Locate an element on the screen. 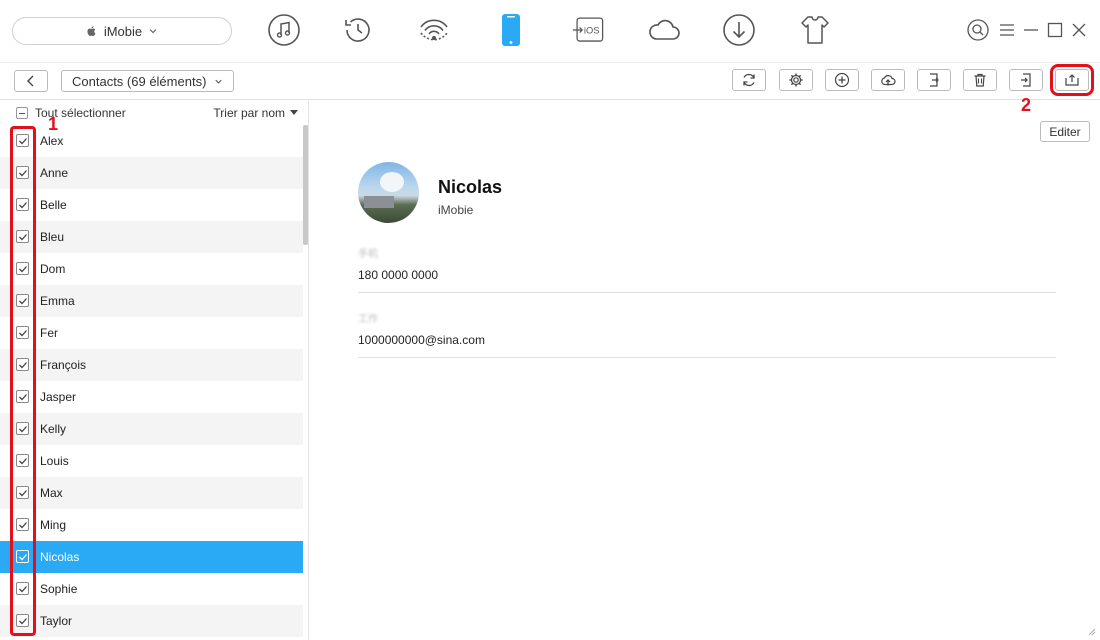 The height and width of the screenshot is (640, 1100). nav-music is located at coordinates (284, 30).